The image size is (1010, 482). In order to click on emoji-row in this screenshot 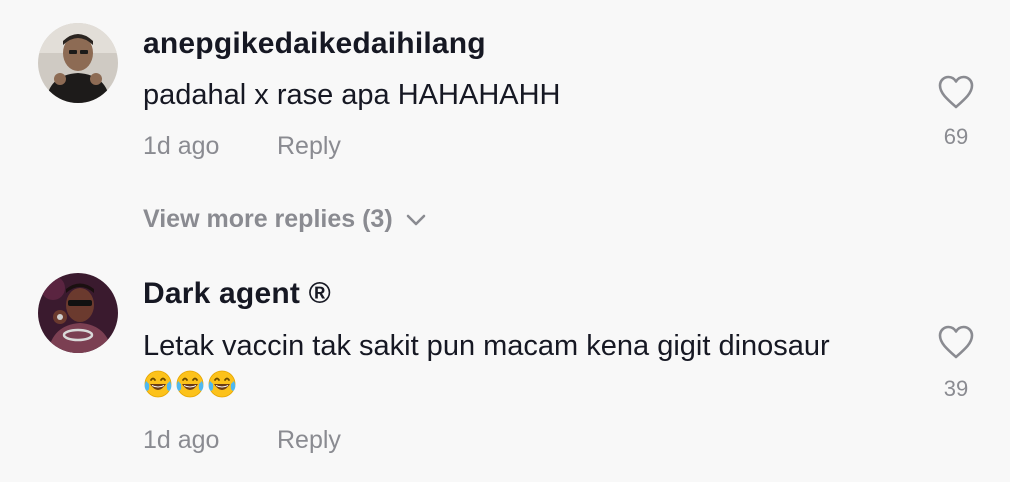, I will do `click(523, 384)`.